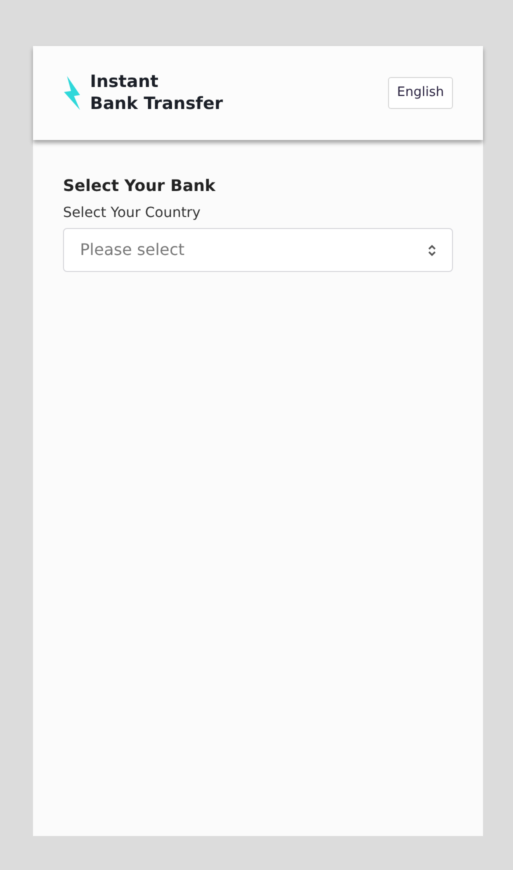 The image size is (513, 870). What do you see at coordinates (420, 93) in the screenshot?
I see `language-button: English` at bounding box center [420, 93].